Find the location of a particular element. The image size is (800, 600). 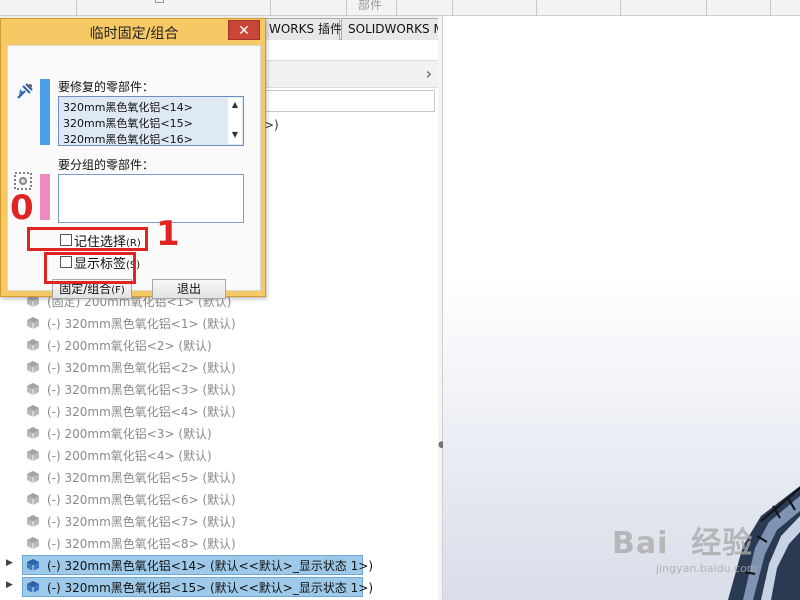

tree-row: (-) 320mm黑色氧化铝<1> (默认) is located at coordinates (220, 323).